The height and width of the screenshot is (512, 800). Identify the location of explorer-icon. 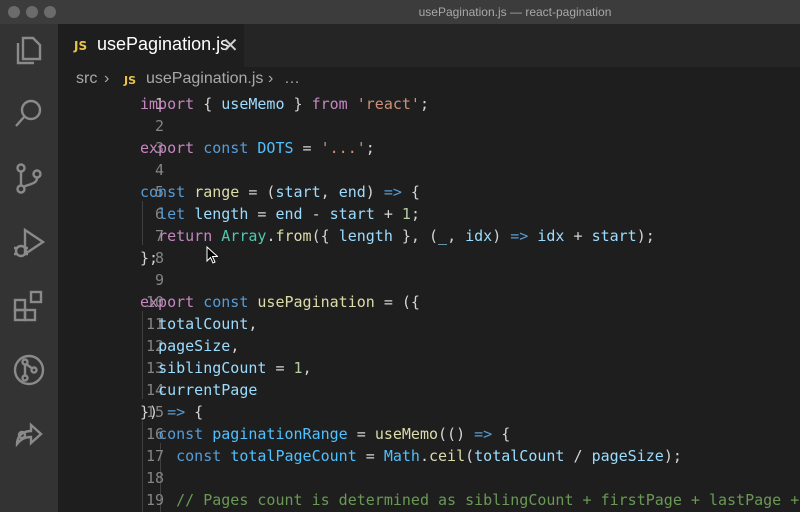
(29, 50).